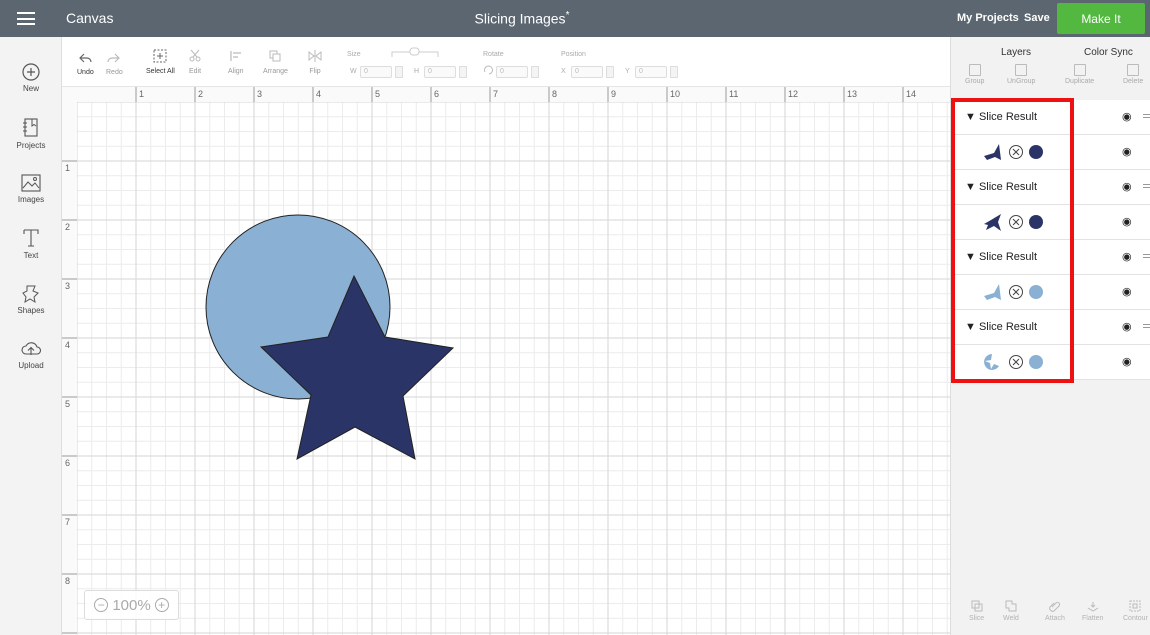  Describe the element at coordinates (1016, 52) in the screenshot. I see `tab-layers: Layers` at that location.